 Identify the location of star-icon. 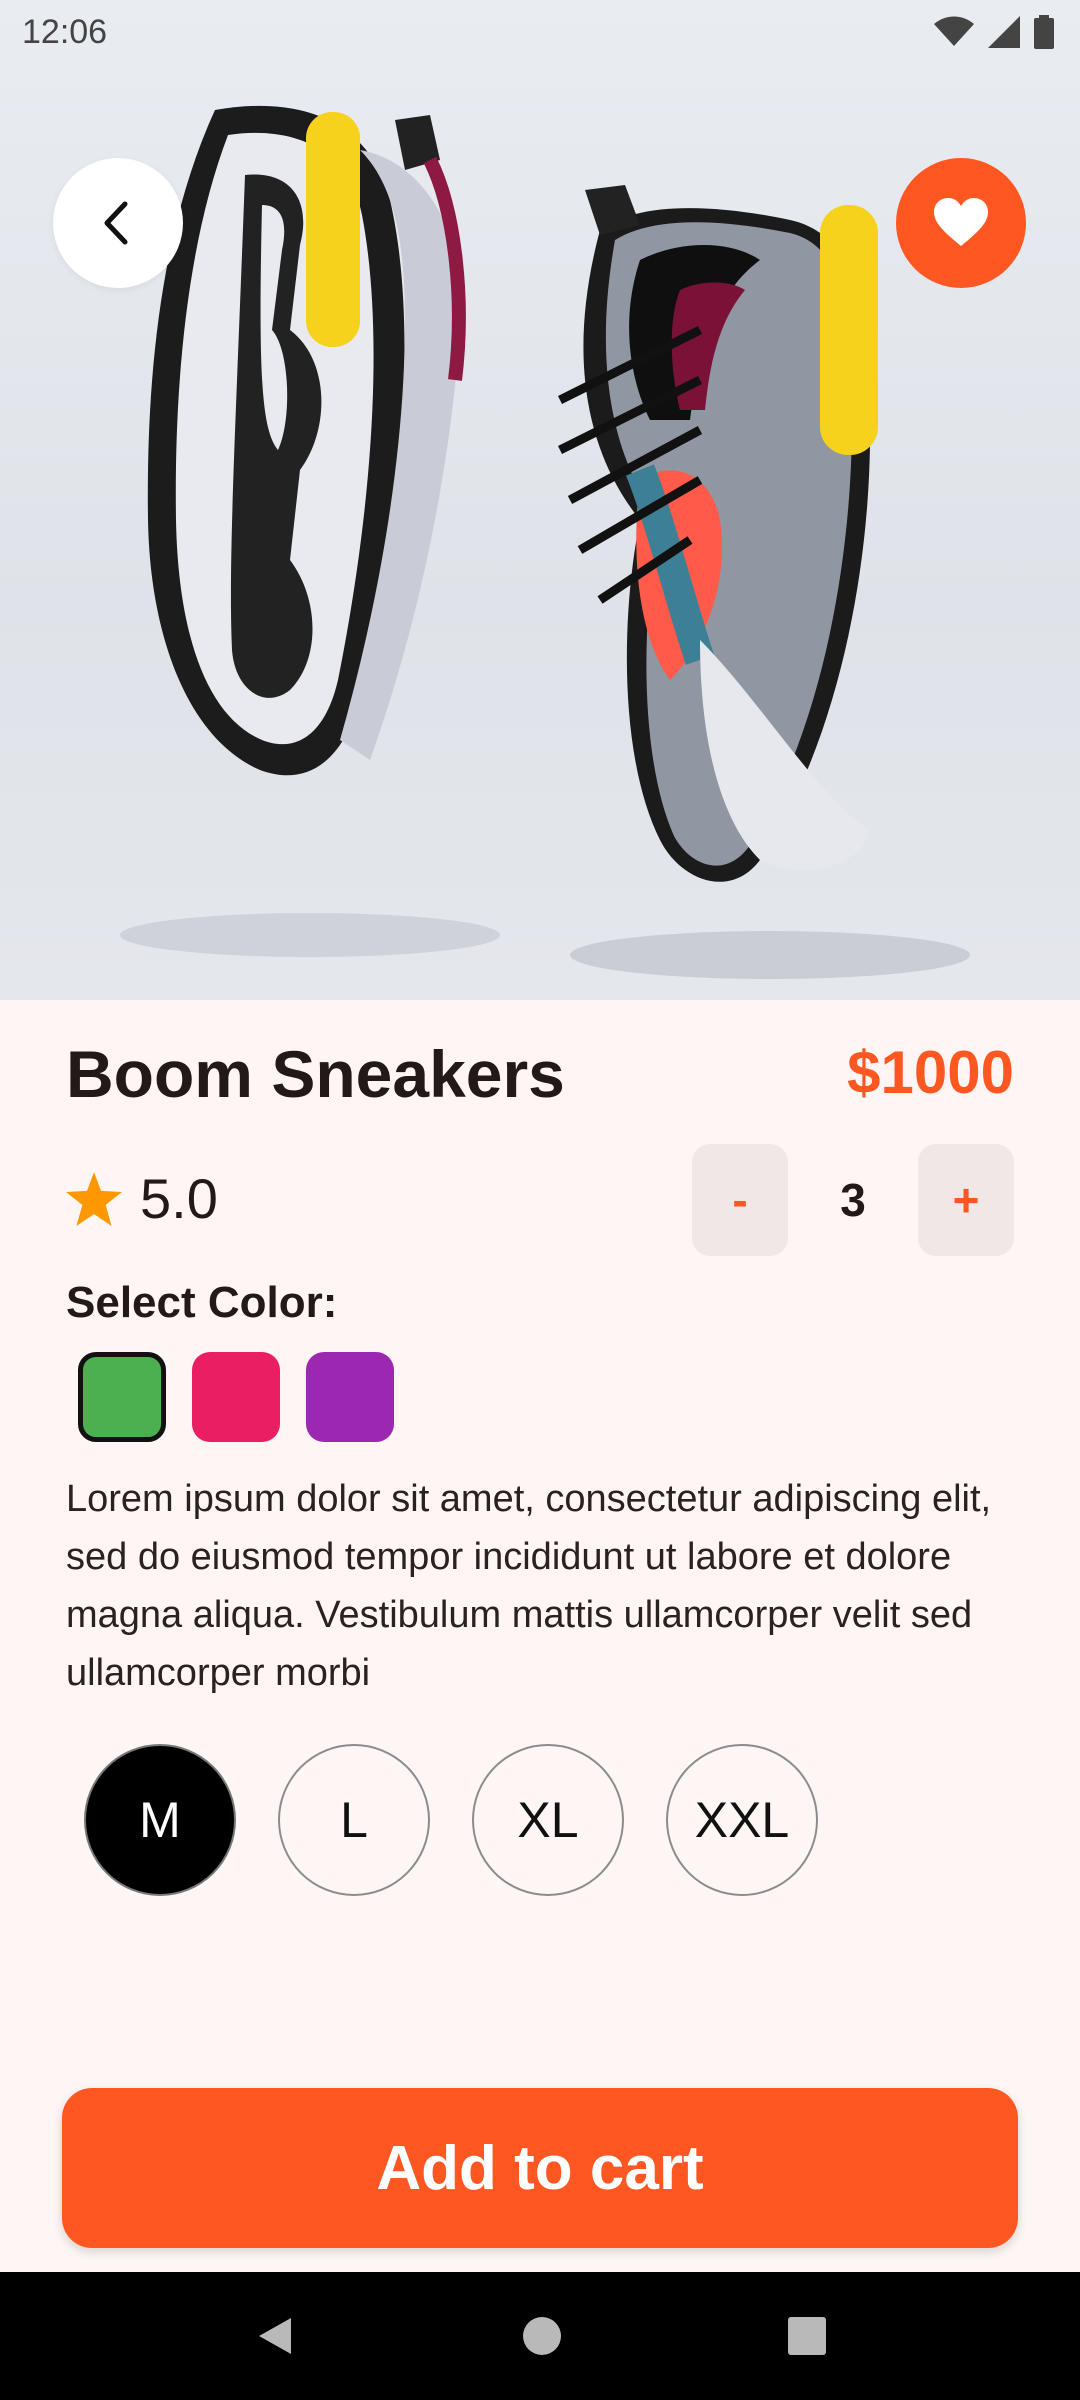
(94, 1198).